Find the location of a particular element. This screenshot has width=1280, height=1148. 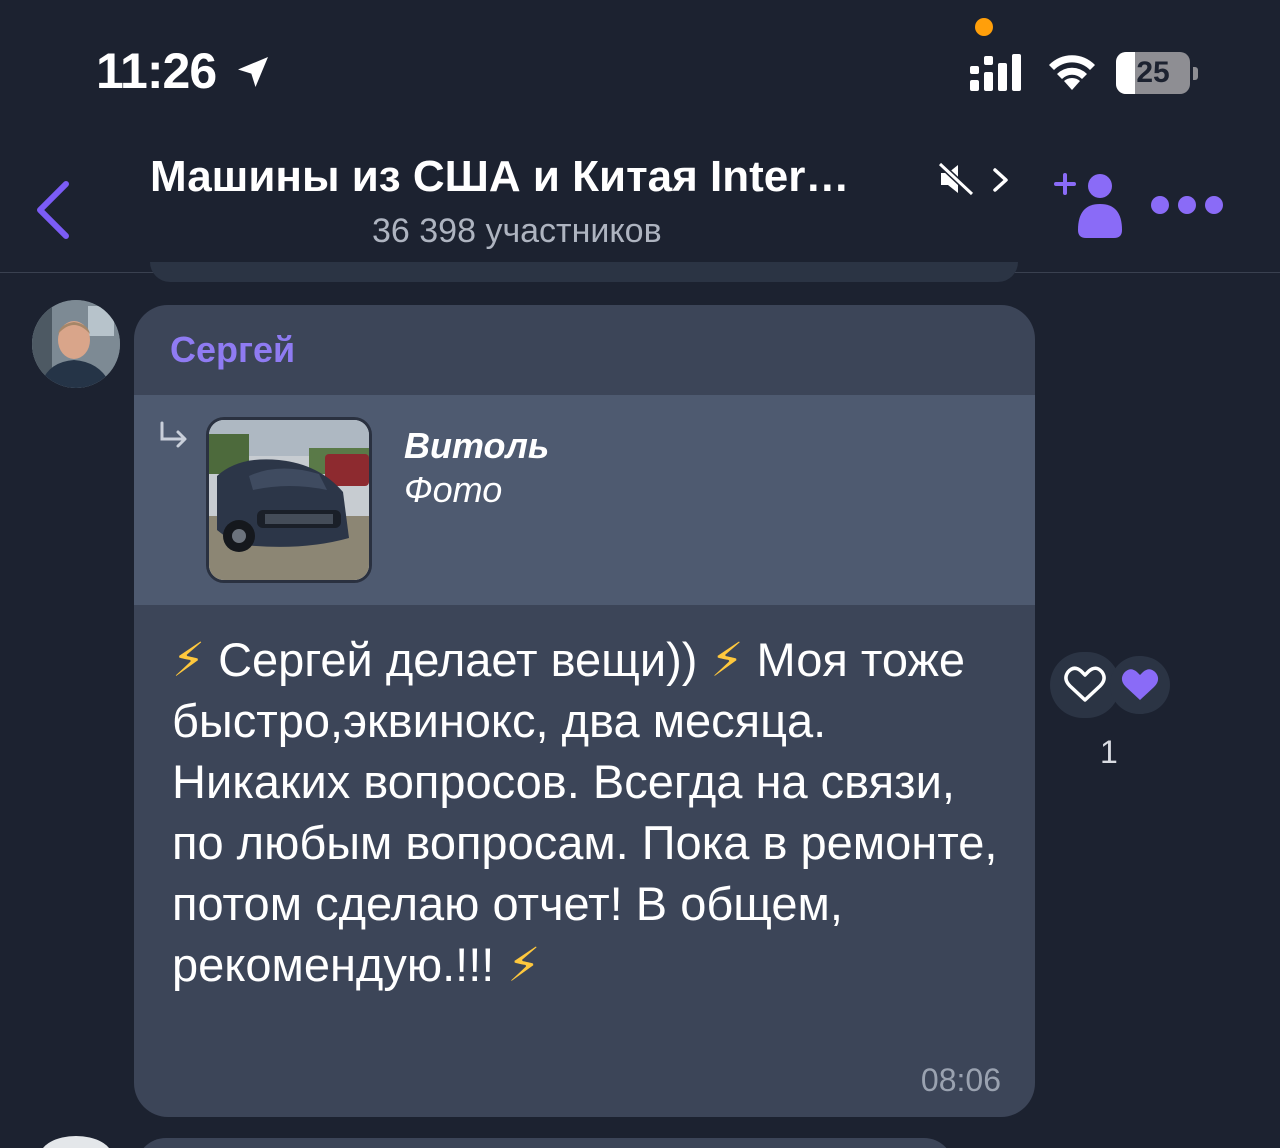

privacy-indicator-dot is located at coordinates (984, 27).